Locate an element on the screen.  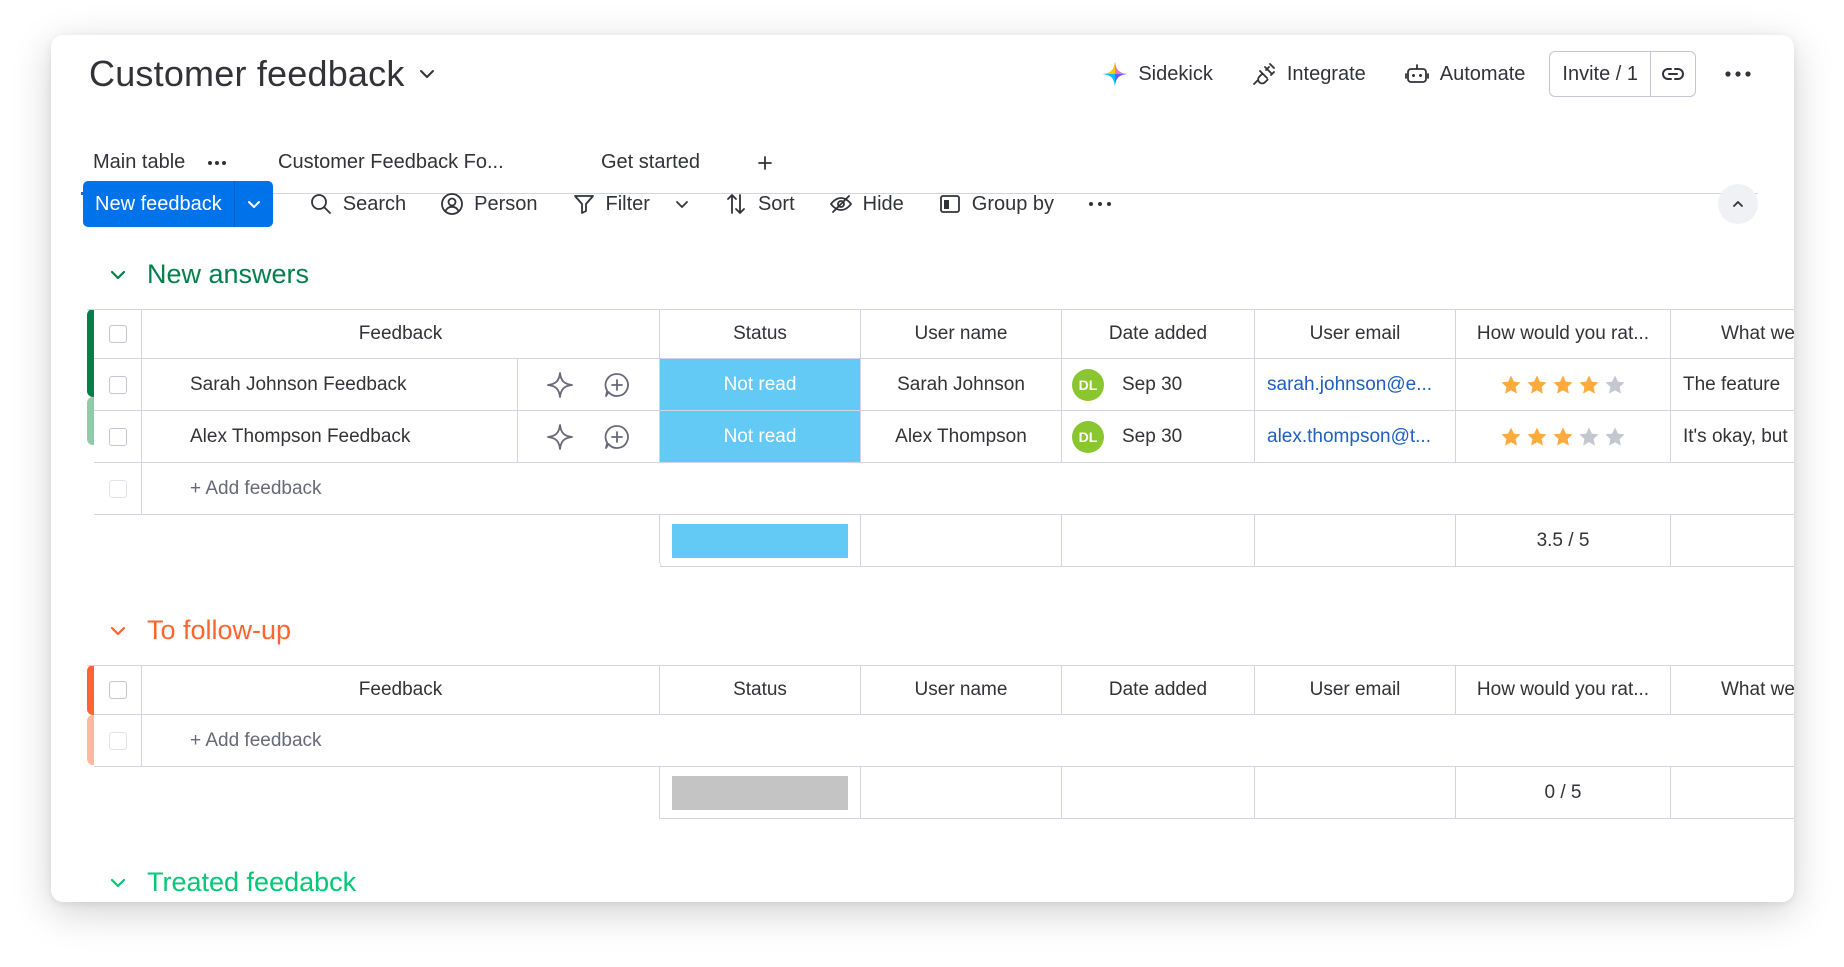
tab-get-started: Get started is located at coordinates (650, 162).